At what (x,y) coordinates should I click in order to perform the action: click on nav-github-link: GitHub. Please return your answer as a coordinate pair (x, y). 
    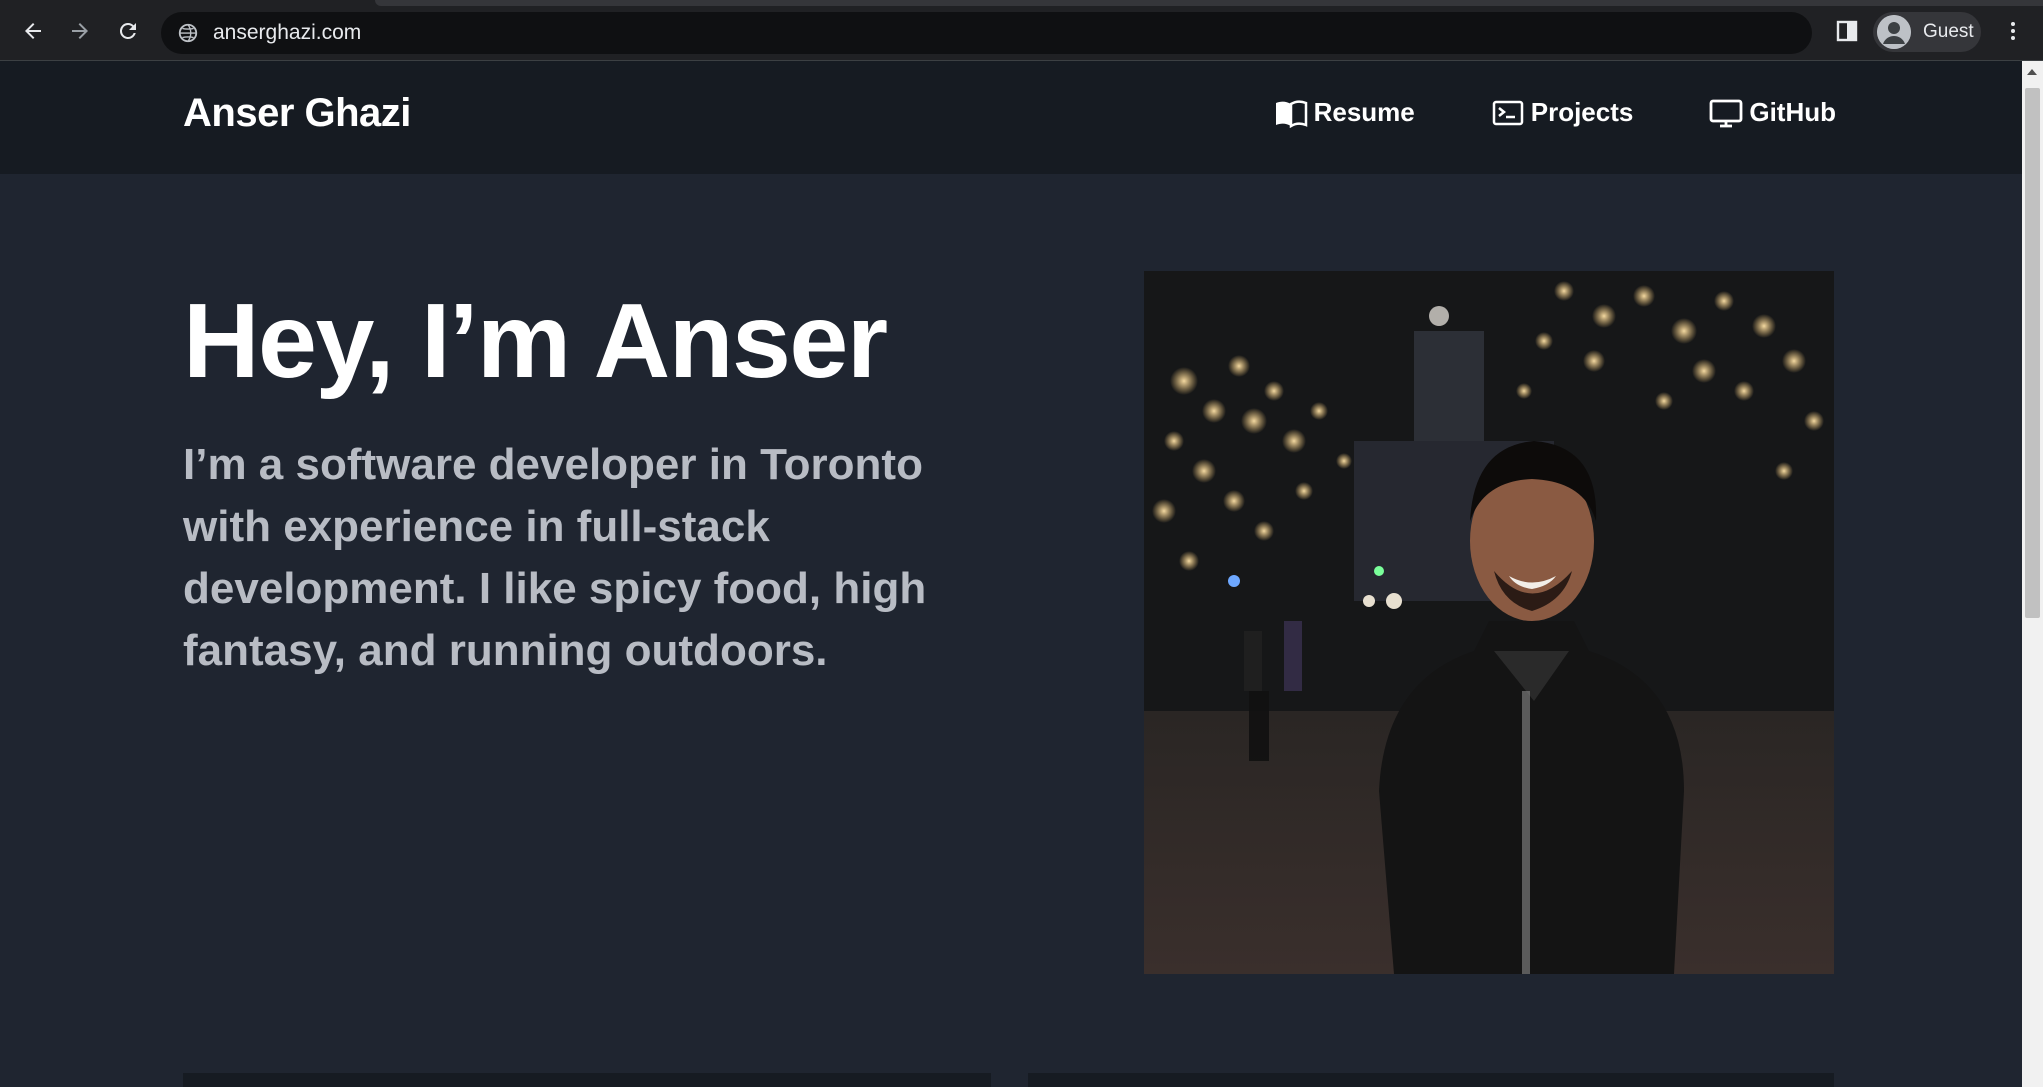
    Looking at the image, I should click on (1772, 112).